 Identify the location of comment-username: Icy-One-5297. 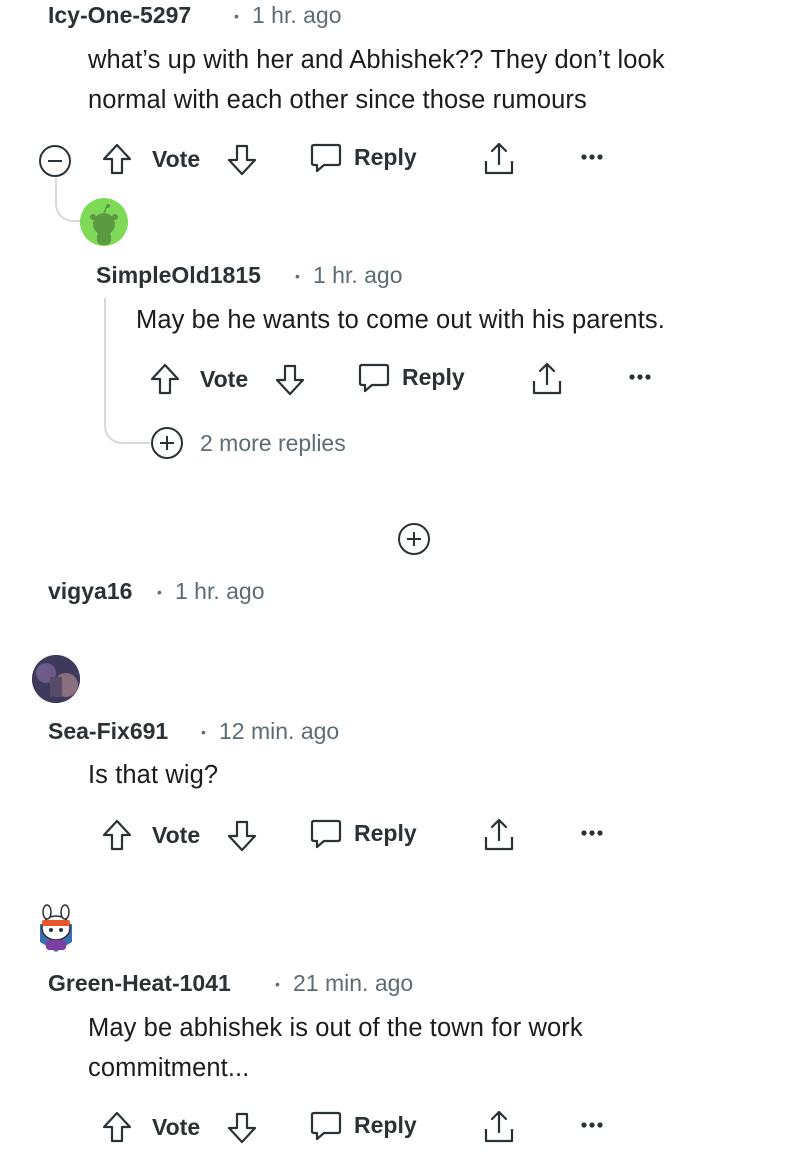
(119, 15).